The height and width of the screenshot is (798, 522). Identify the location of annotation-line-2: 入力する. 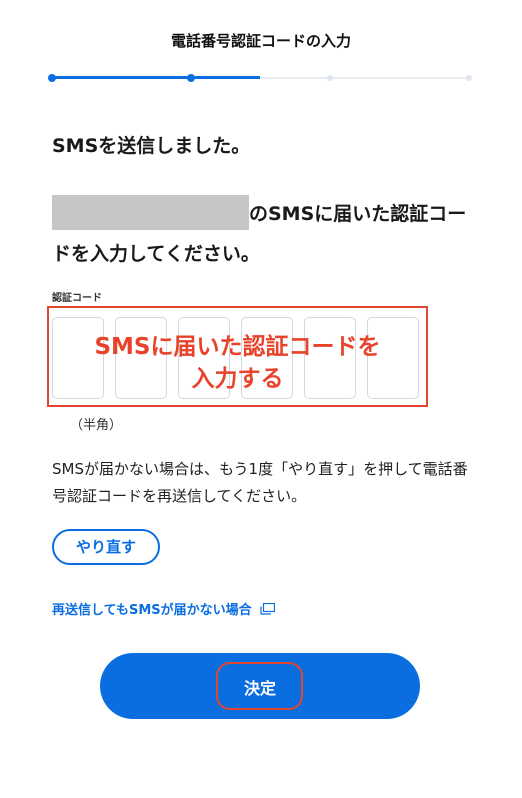
(237, 379).